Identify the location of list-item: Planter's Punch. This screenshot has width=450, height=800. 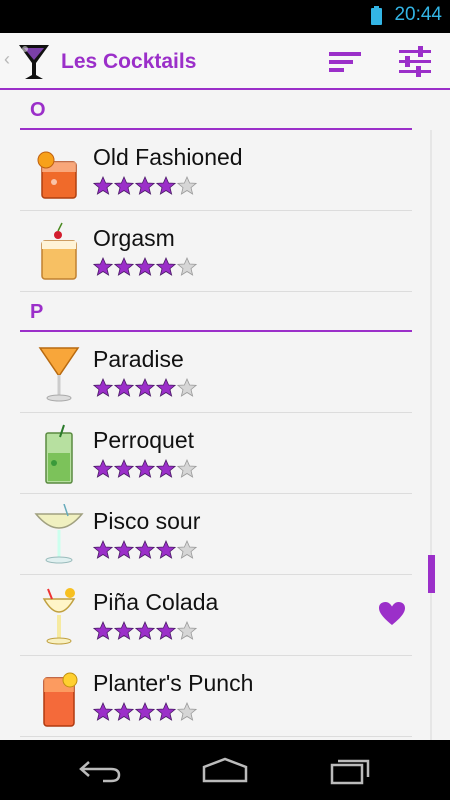
(216, 696).